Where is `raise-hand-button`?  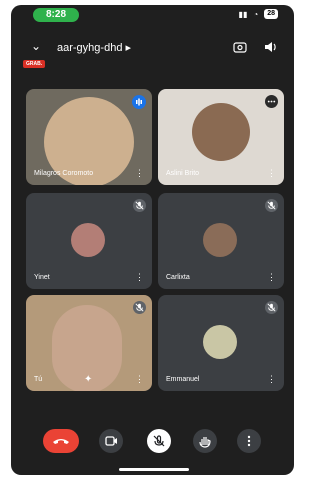
raise-hand-button is located at coordinates (205, 441).